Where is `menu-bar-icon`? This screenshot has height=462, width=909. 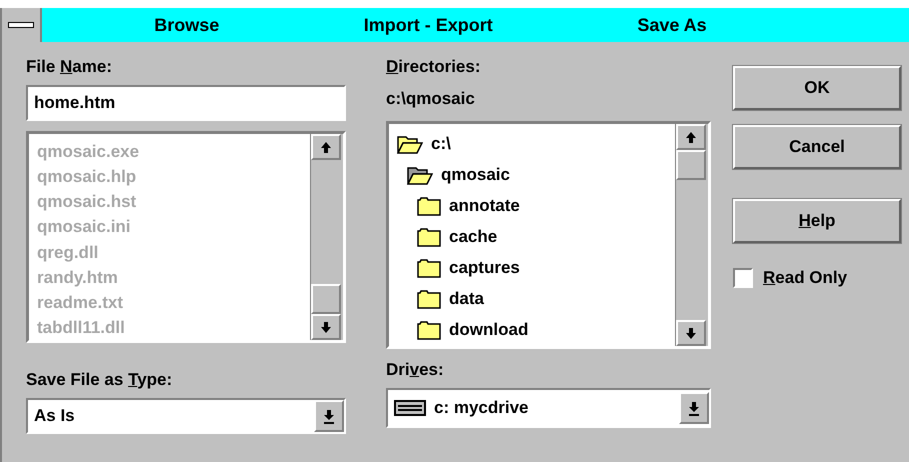
menu-bar-icon is located at coordinates (21, 25).